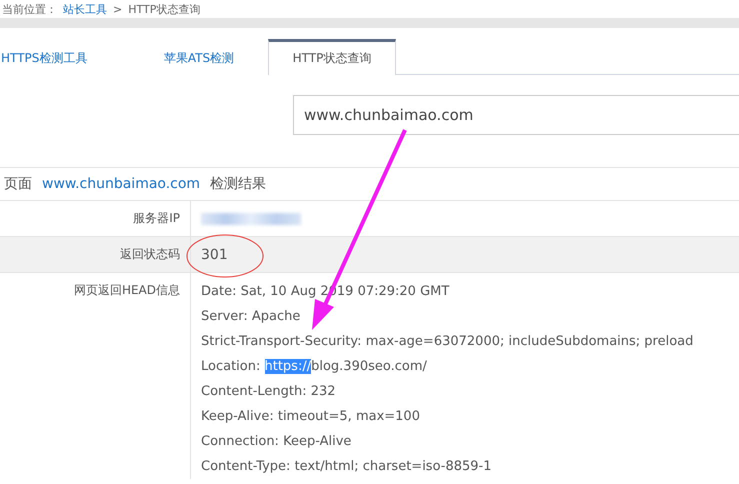  Describe the element at coordinates (95, 376) in the screenshot. I see `row-label: 网页返回HEAD信息` at that location.